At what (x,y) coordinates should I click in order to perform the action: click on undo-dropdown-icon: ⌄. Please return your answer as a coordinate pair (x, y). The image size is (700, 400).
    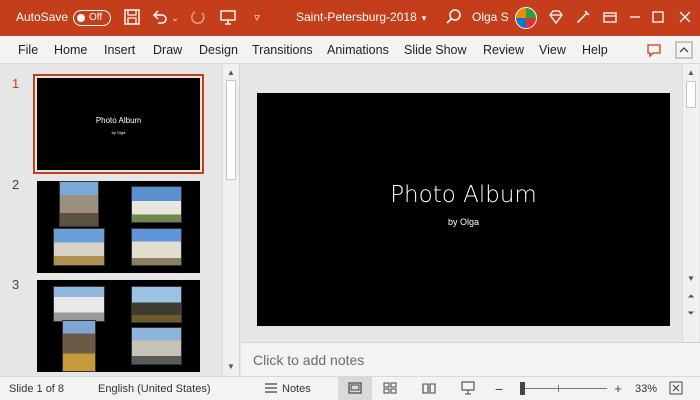
    Looking at the image, I should click on (175, 18).